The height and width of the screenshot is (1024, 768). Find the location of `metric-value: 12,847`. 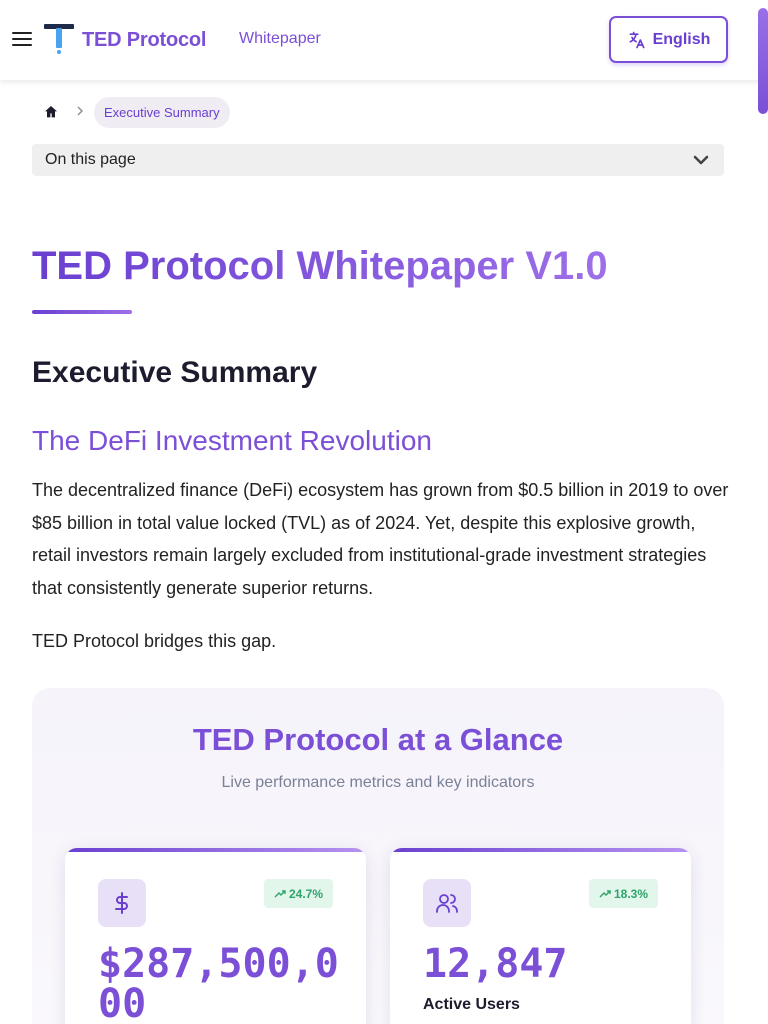

metric-value: 12,847 is located at coordinates (495, 964).